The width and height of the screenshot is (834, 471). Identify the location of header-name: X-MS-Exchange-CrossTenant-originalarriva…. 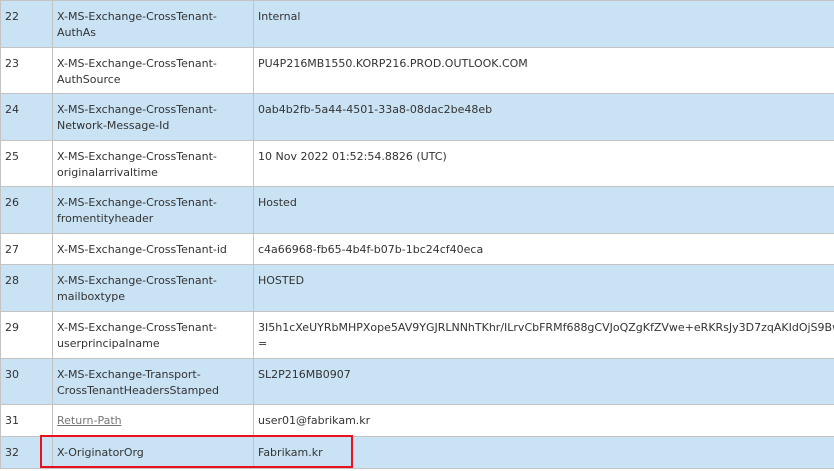
(153, 163).